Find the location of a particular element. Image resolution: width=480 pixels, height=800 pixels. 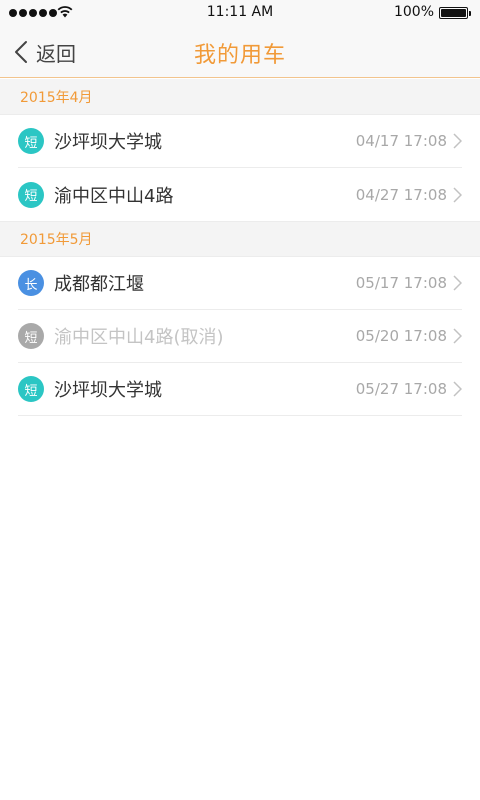

trip-destination: 渝中区中山4路(取消) is located at coordinates (139, 337).